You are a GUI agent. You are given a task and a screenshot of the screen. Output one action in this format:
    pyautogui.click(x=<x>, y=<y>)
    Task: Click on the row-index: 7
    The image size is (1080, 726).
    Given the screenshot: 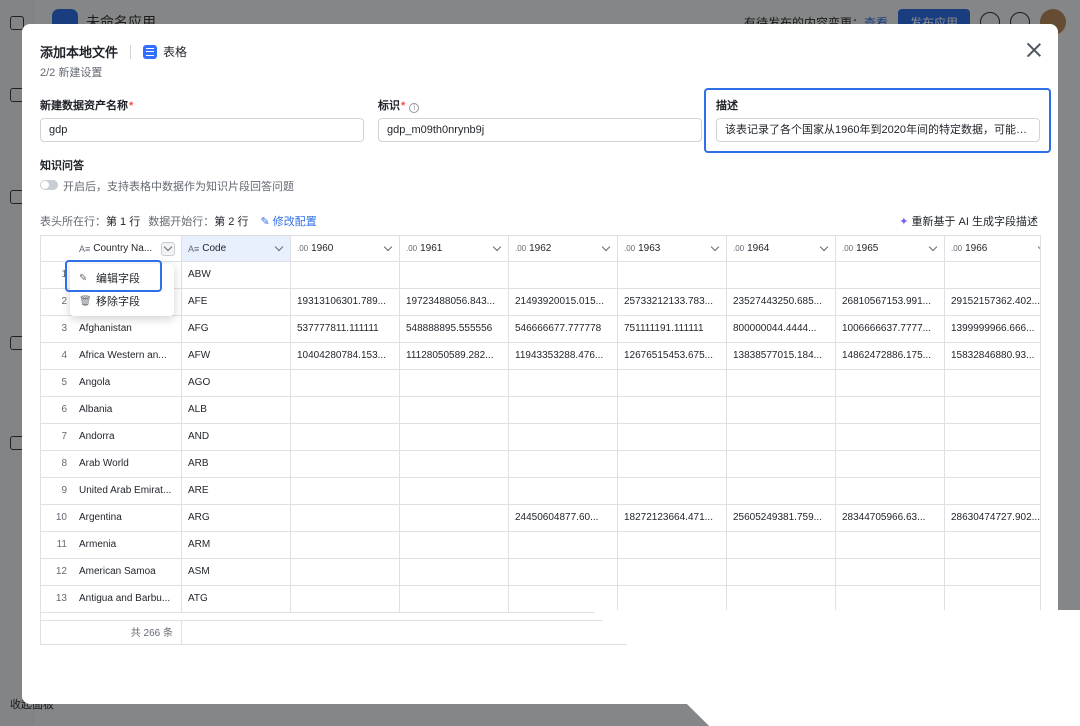 What is the action you would take?
    pyautogui.click(x=64, y=436)
    